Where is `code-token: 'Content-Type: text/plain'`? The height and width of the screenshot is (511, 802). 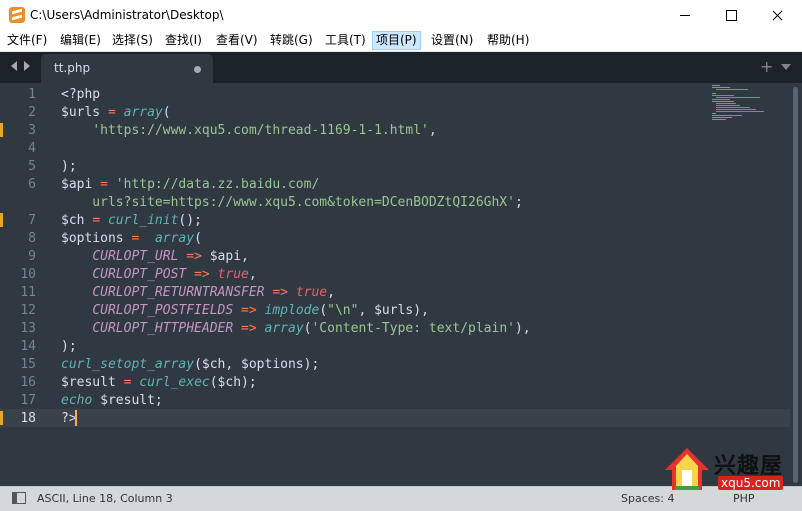
code-token: 'Content-Type: text/plain' is located at coordinates (413, 328).